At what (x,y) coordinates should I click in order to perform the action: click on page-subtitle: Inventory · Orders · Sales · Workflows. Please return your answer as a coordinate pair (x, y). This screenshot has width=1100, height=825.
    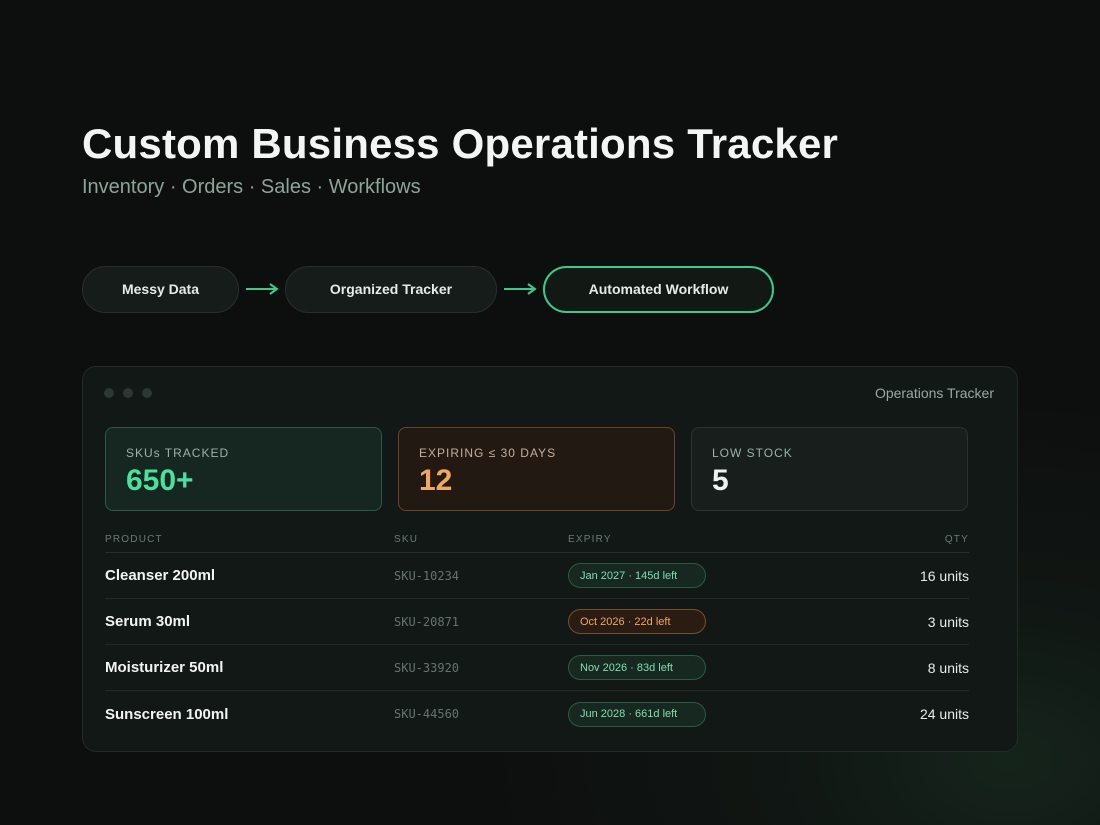
    Looking at the image, I should click on (251, 187).